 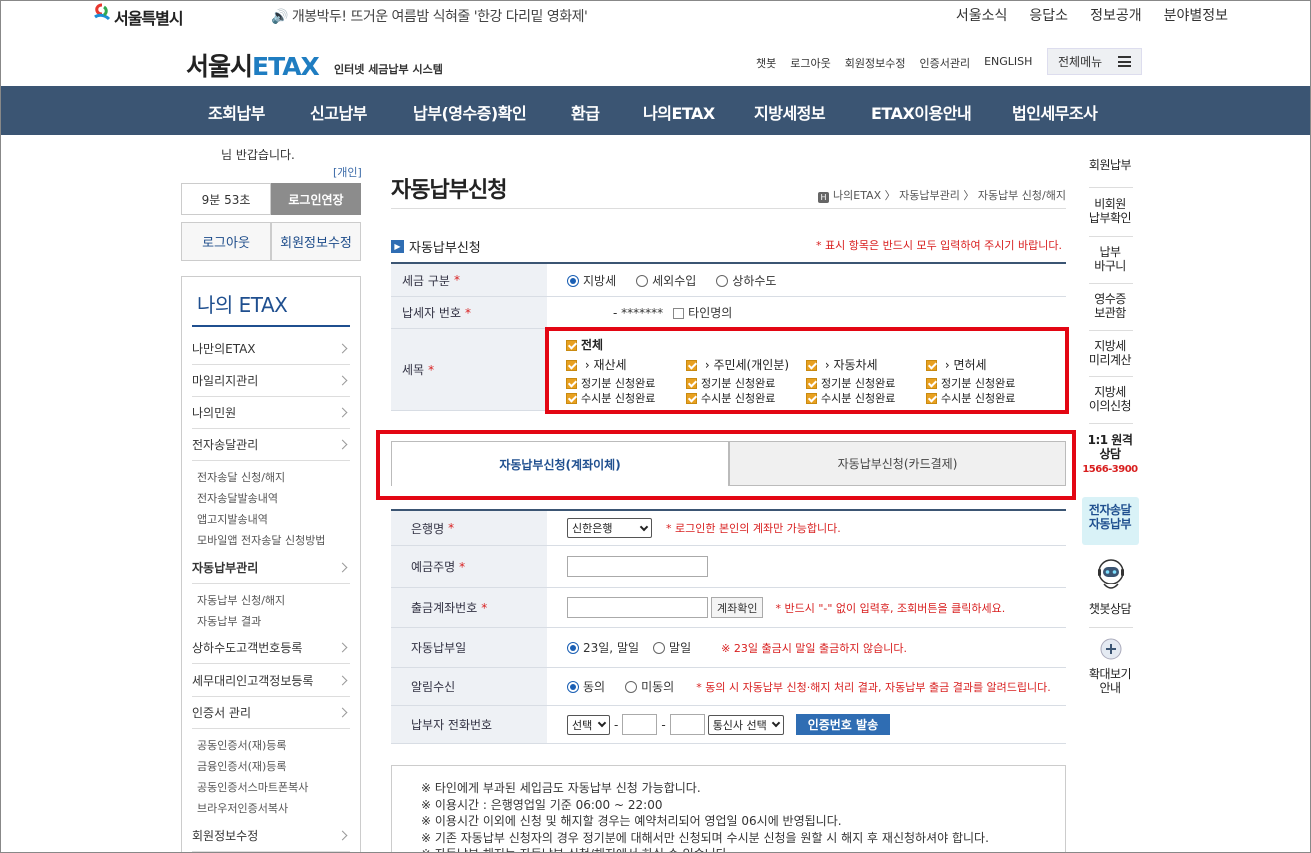 What do you see at coordinates (232, 519) in the screenshot?
I see `sub-esong-app-history: 앱고지발송내역` at bounding box center [232, 519].